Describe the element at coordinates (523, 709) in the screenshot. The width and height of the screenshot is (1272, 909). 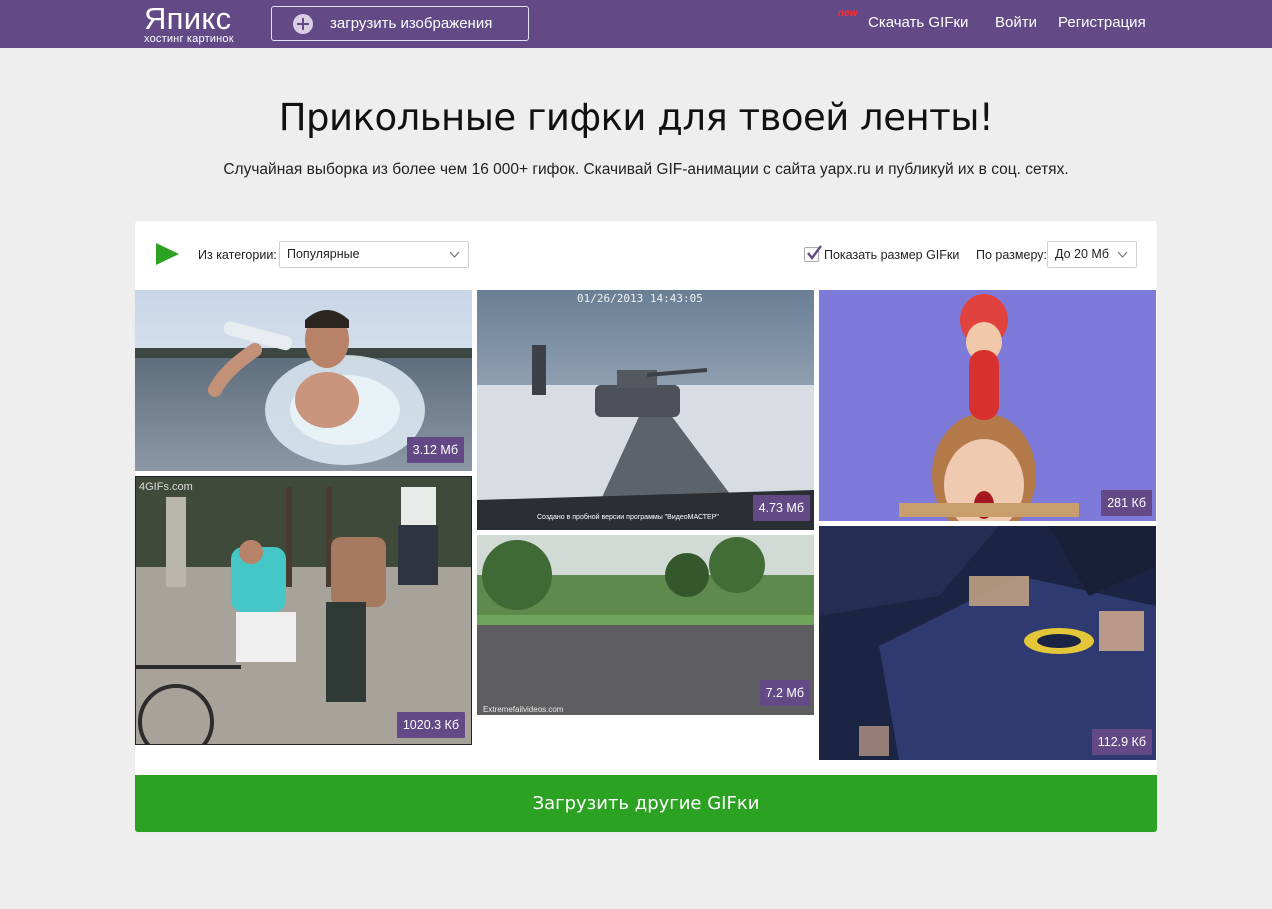
I see `gif-watermark: Extremefailvideos.com` at that location.